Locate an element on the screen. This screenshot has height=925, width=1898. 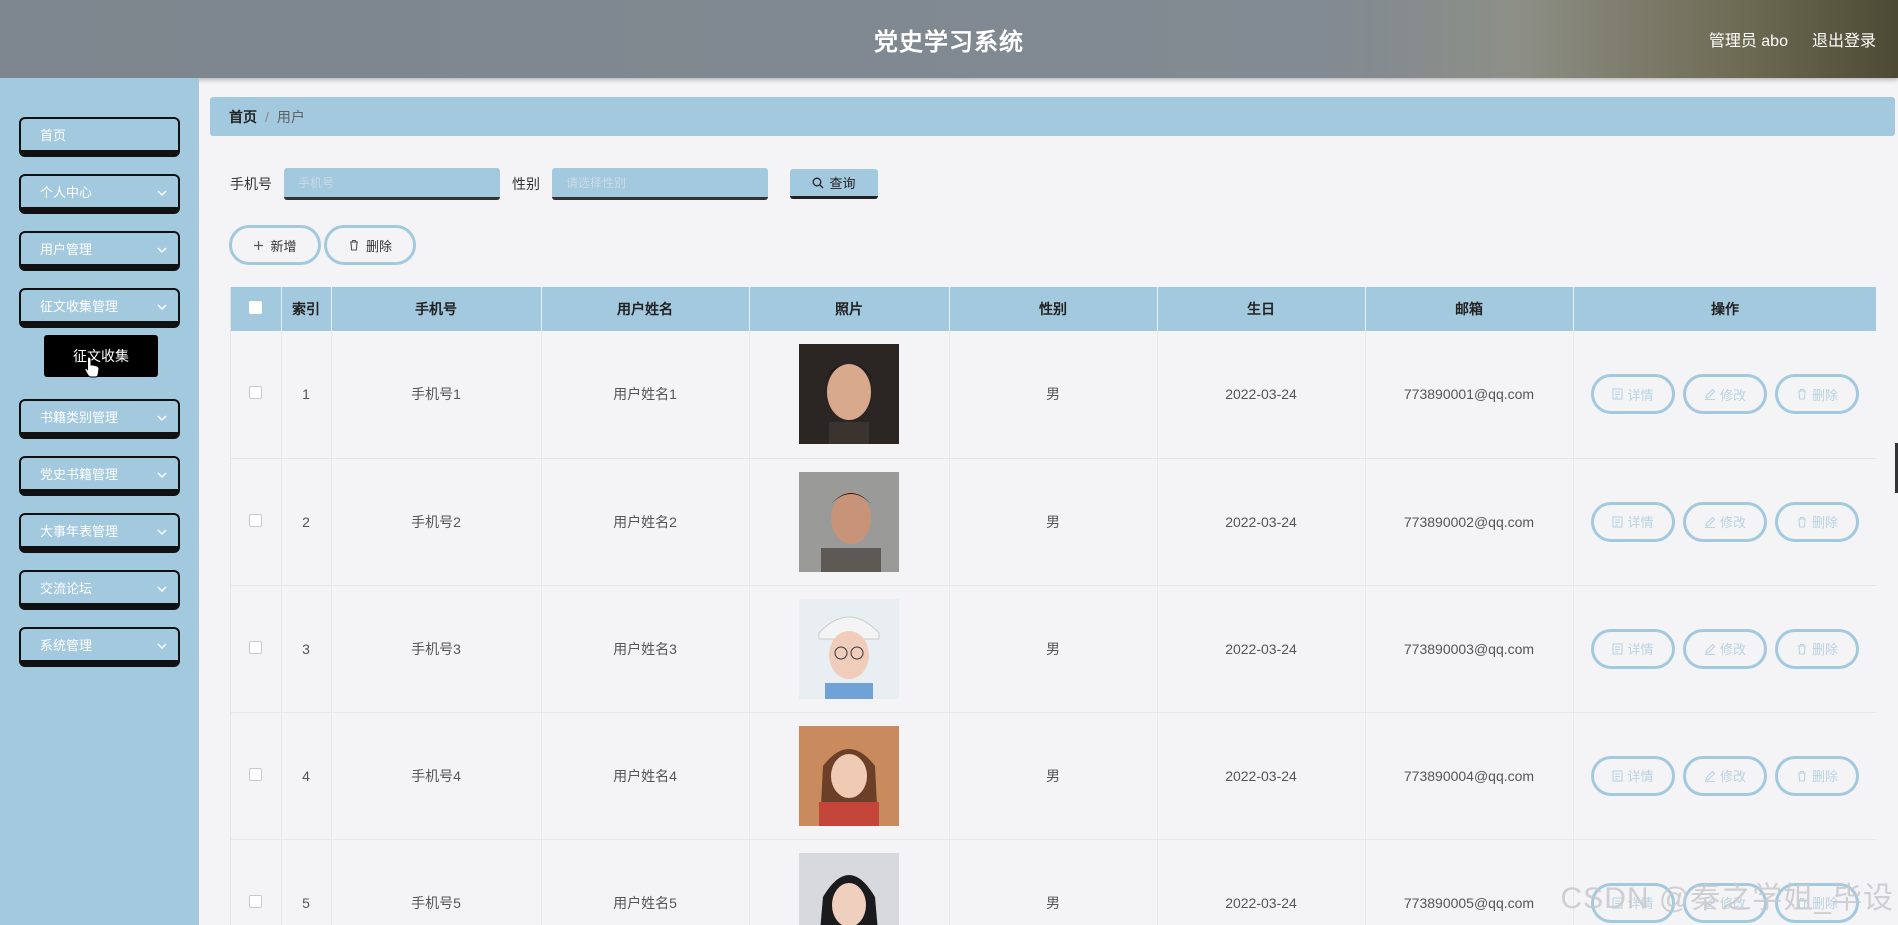
sidebar-item-system-management: 系统管理 is located at coordinates (99, 647).